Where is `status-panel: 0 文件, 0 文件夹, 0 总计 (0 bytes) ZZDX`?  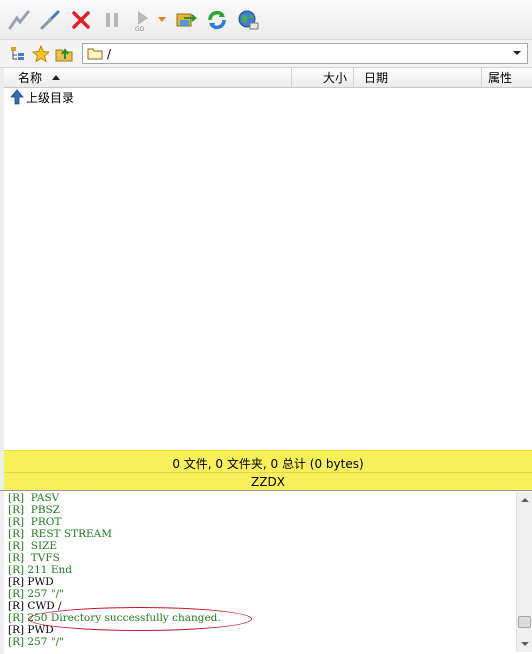 status-panel: 0 文件, 0 文件夹, 0 总计 (0 bytes) ZZDX is located at coordinates (268, 470).